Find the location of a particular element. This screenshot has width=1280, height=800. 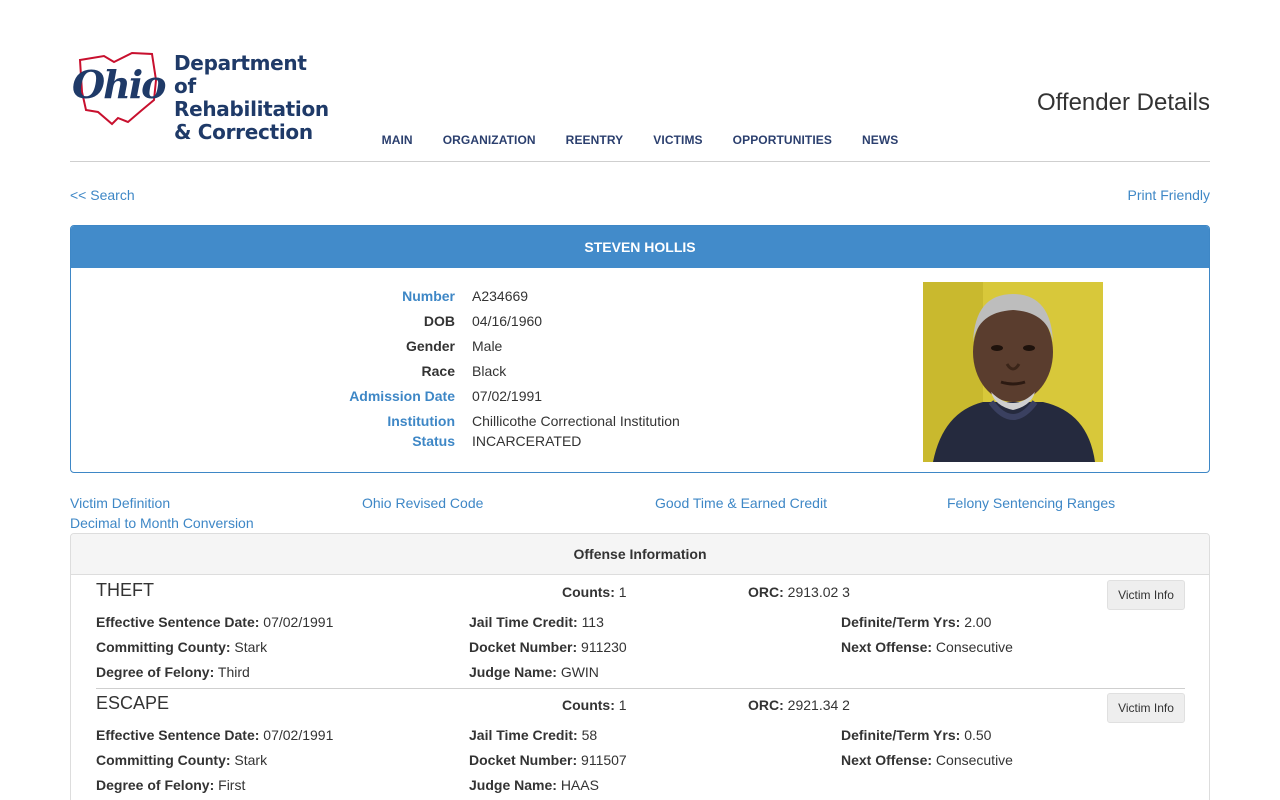

page-title: Offender Details is located at coordinates (1123, 102).